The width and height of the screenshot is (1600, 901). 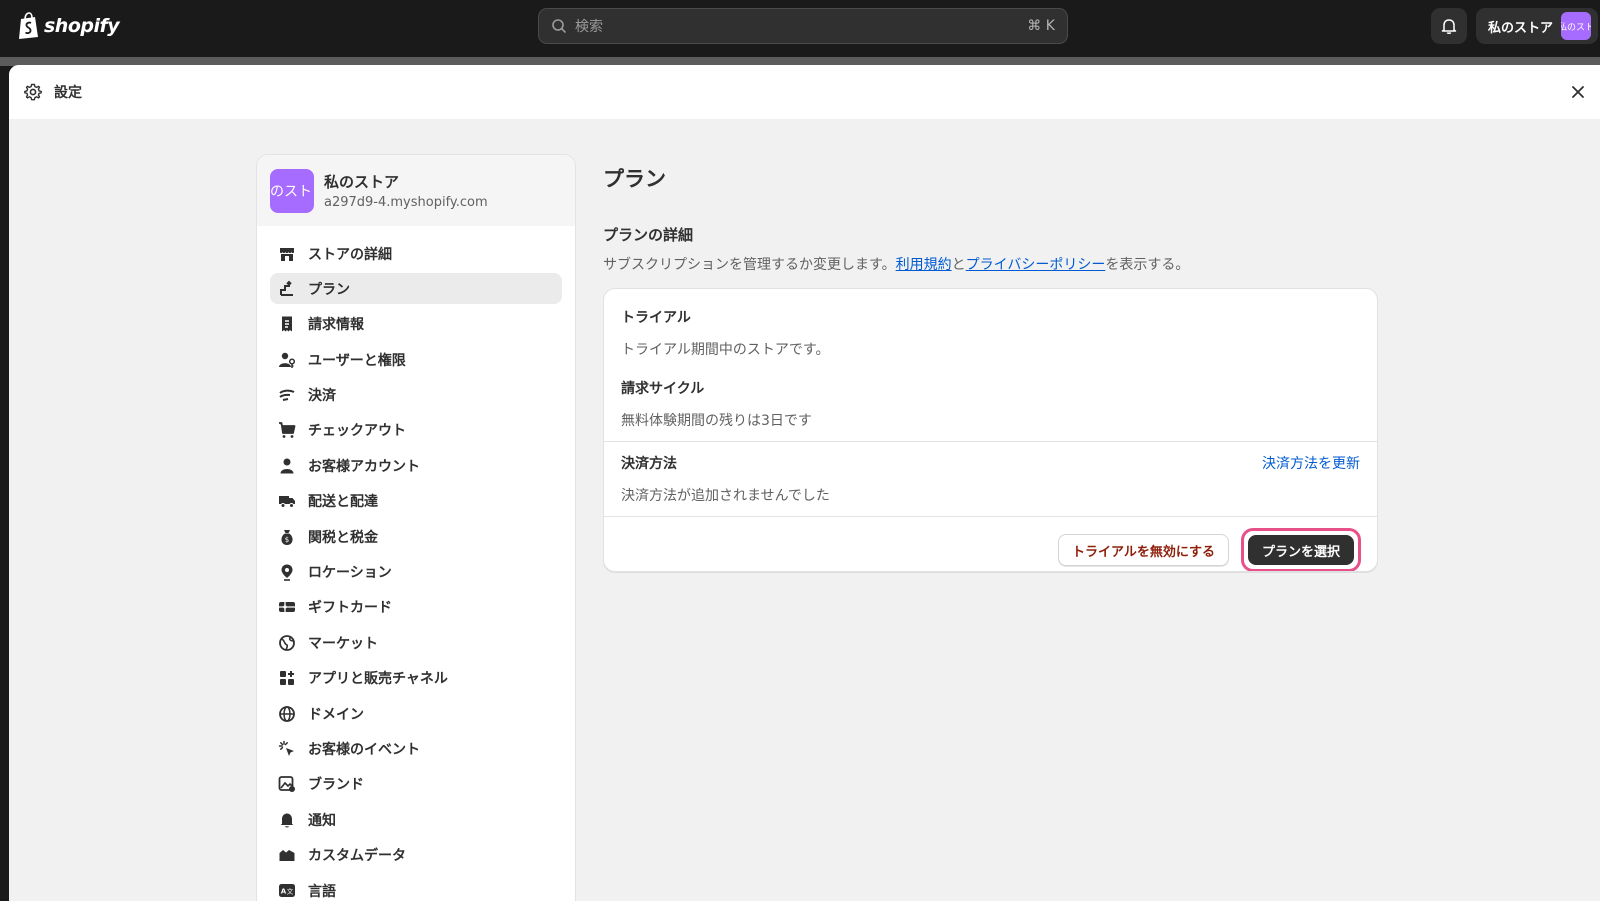 What do you see at coordinates (416, 395) in the screenshot?
I see `sidebar-item-payments: 決済` at bounding box center [416, 395].